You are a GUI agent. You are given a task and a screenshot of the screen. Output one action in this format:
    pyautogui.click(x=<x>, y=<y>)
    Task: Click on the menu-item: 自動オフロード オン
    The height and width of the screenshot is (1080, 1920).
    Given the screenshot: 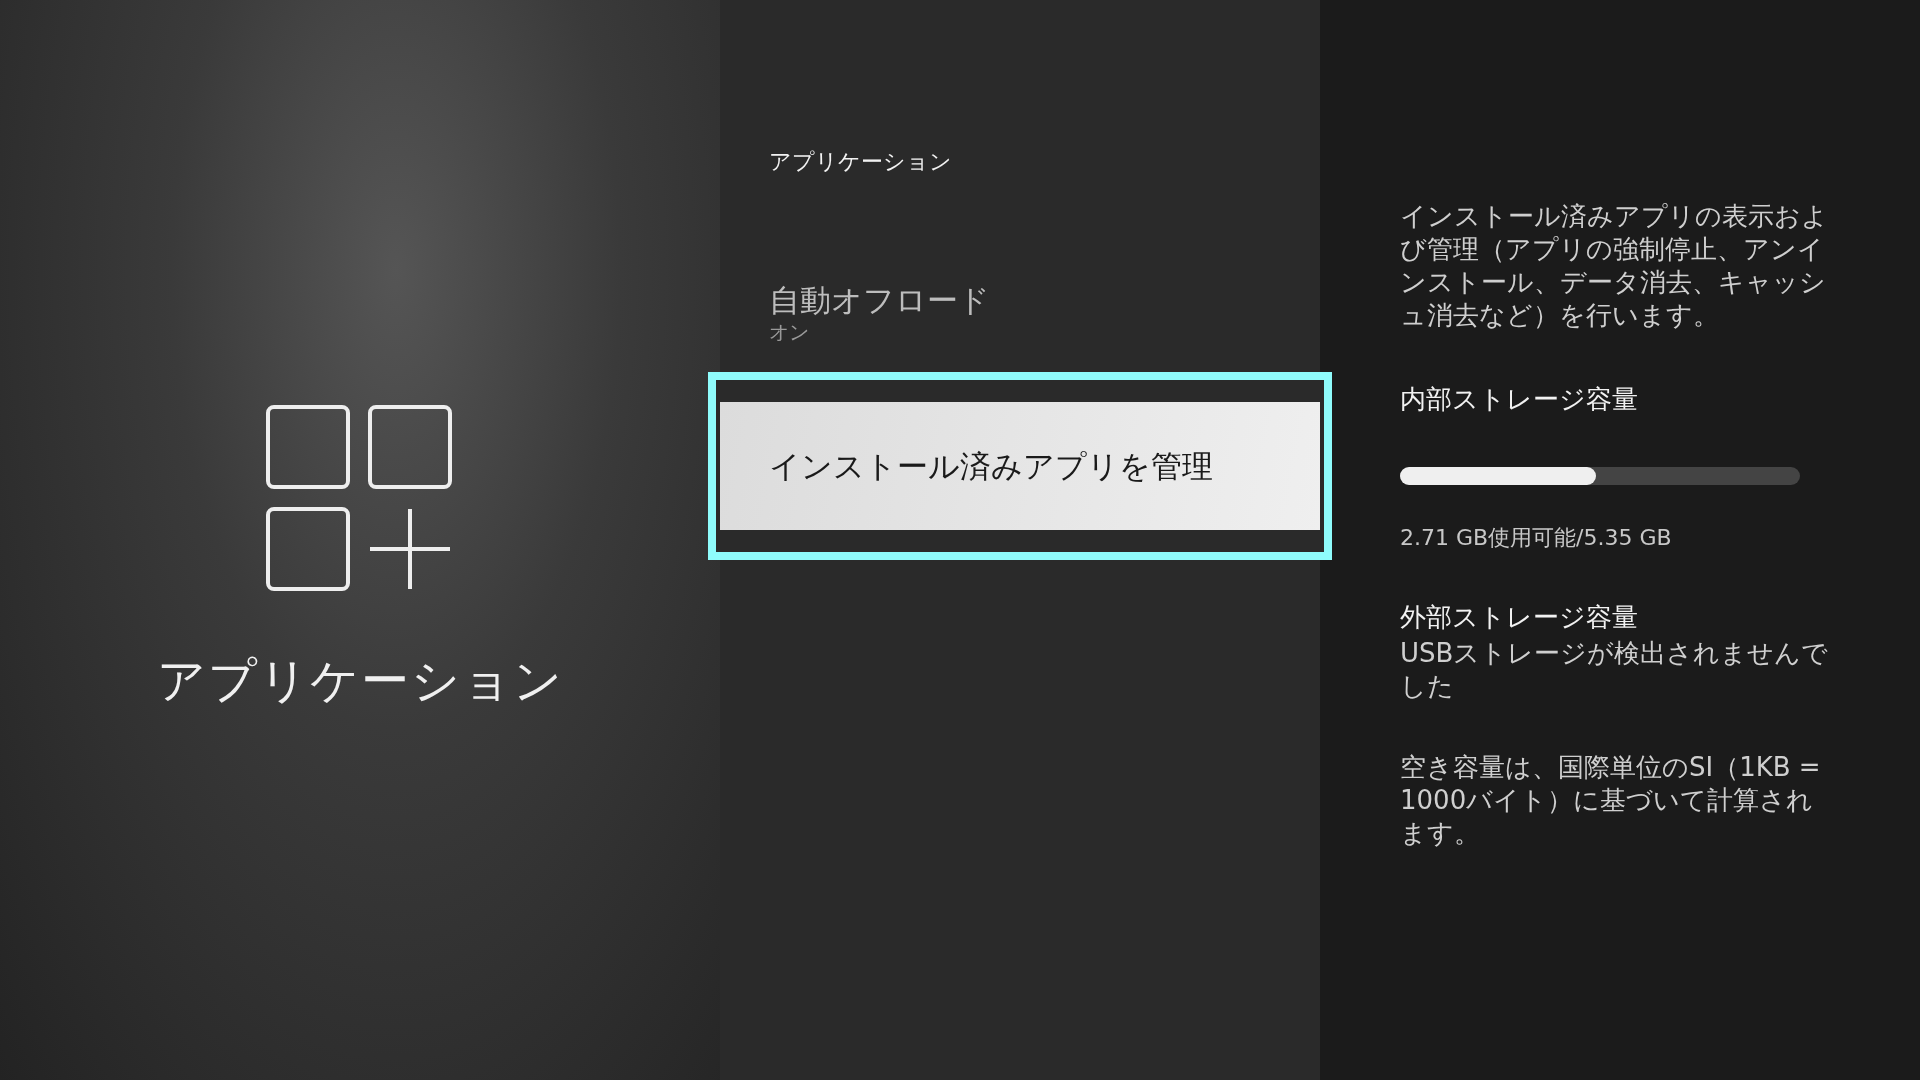 What is the action you would take?
    pyautogui.click(x=1020, y=313)
    